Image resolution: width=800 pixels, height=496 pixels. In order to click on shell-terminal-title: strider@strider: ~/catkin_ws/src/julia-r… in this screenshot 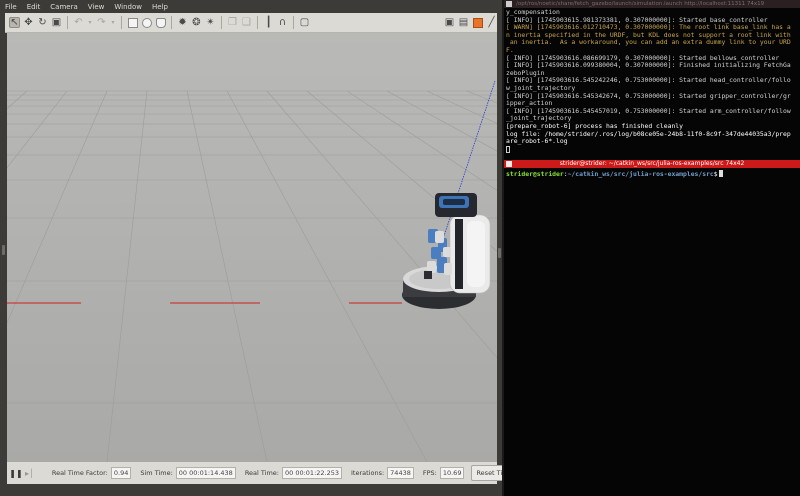, I will do `click(652, 164)`.